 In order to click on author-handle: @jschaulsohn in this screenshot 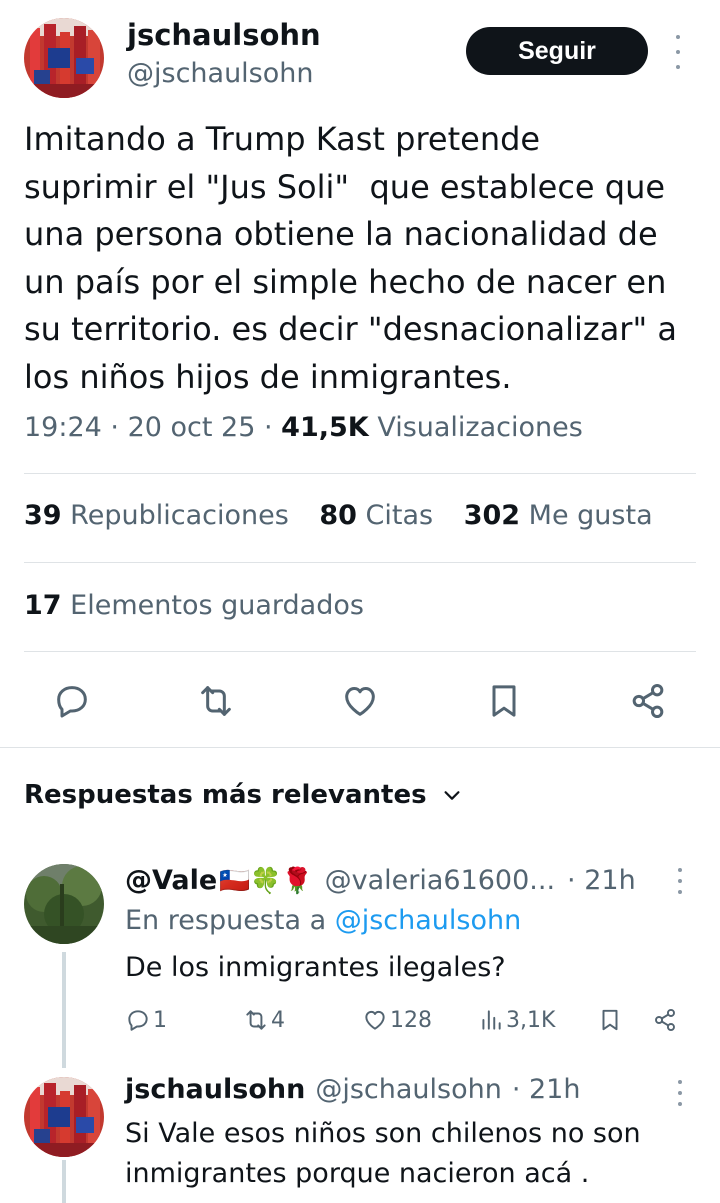, I will do `click(220, 73)`.